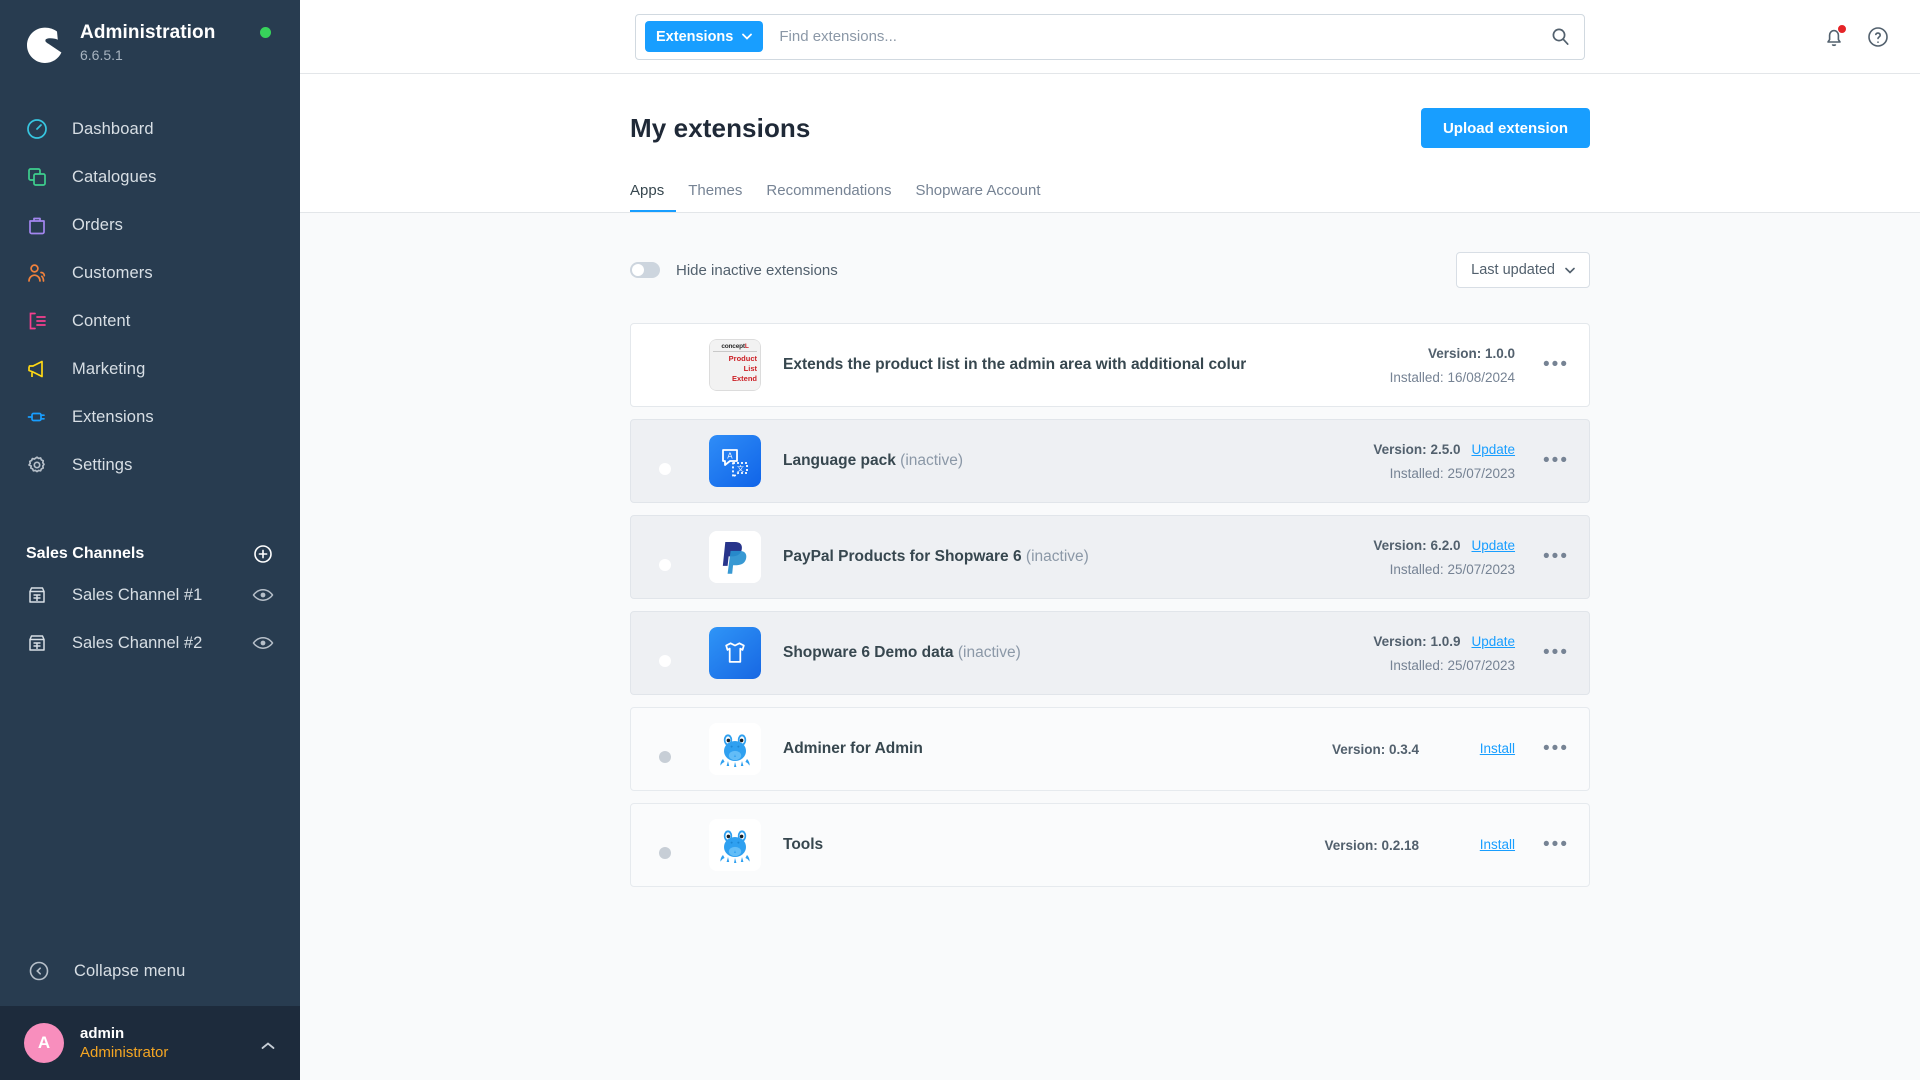 The height and width of the screenshot is (1080, 1920). Describe the element at coordinates (263, 554) in the screenshot. I see `add-sales-channel-icon` at that location.